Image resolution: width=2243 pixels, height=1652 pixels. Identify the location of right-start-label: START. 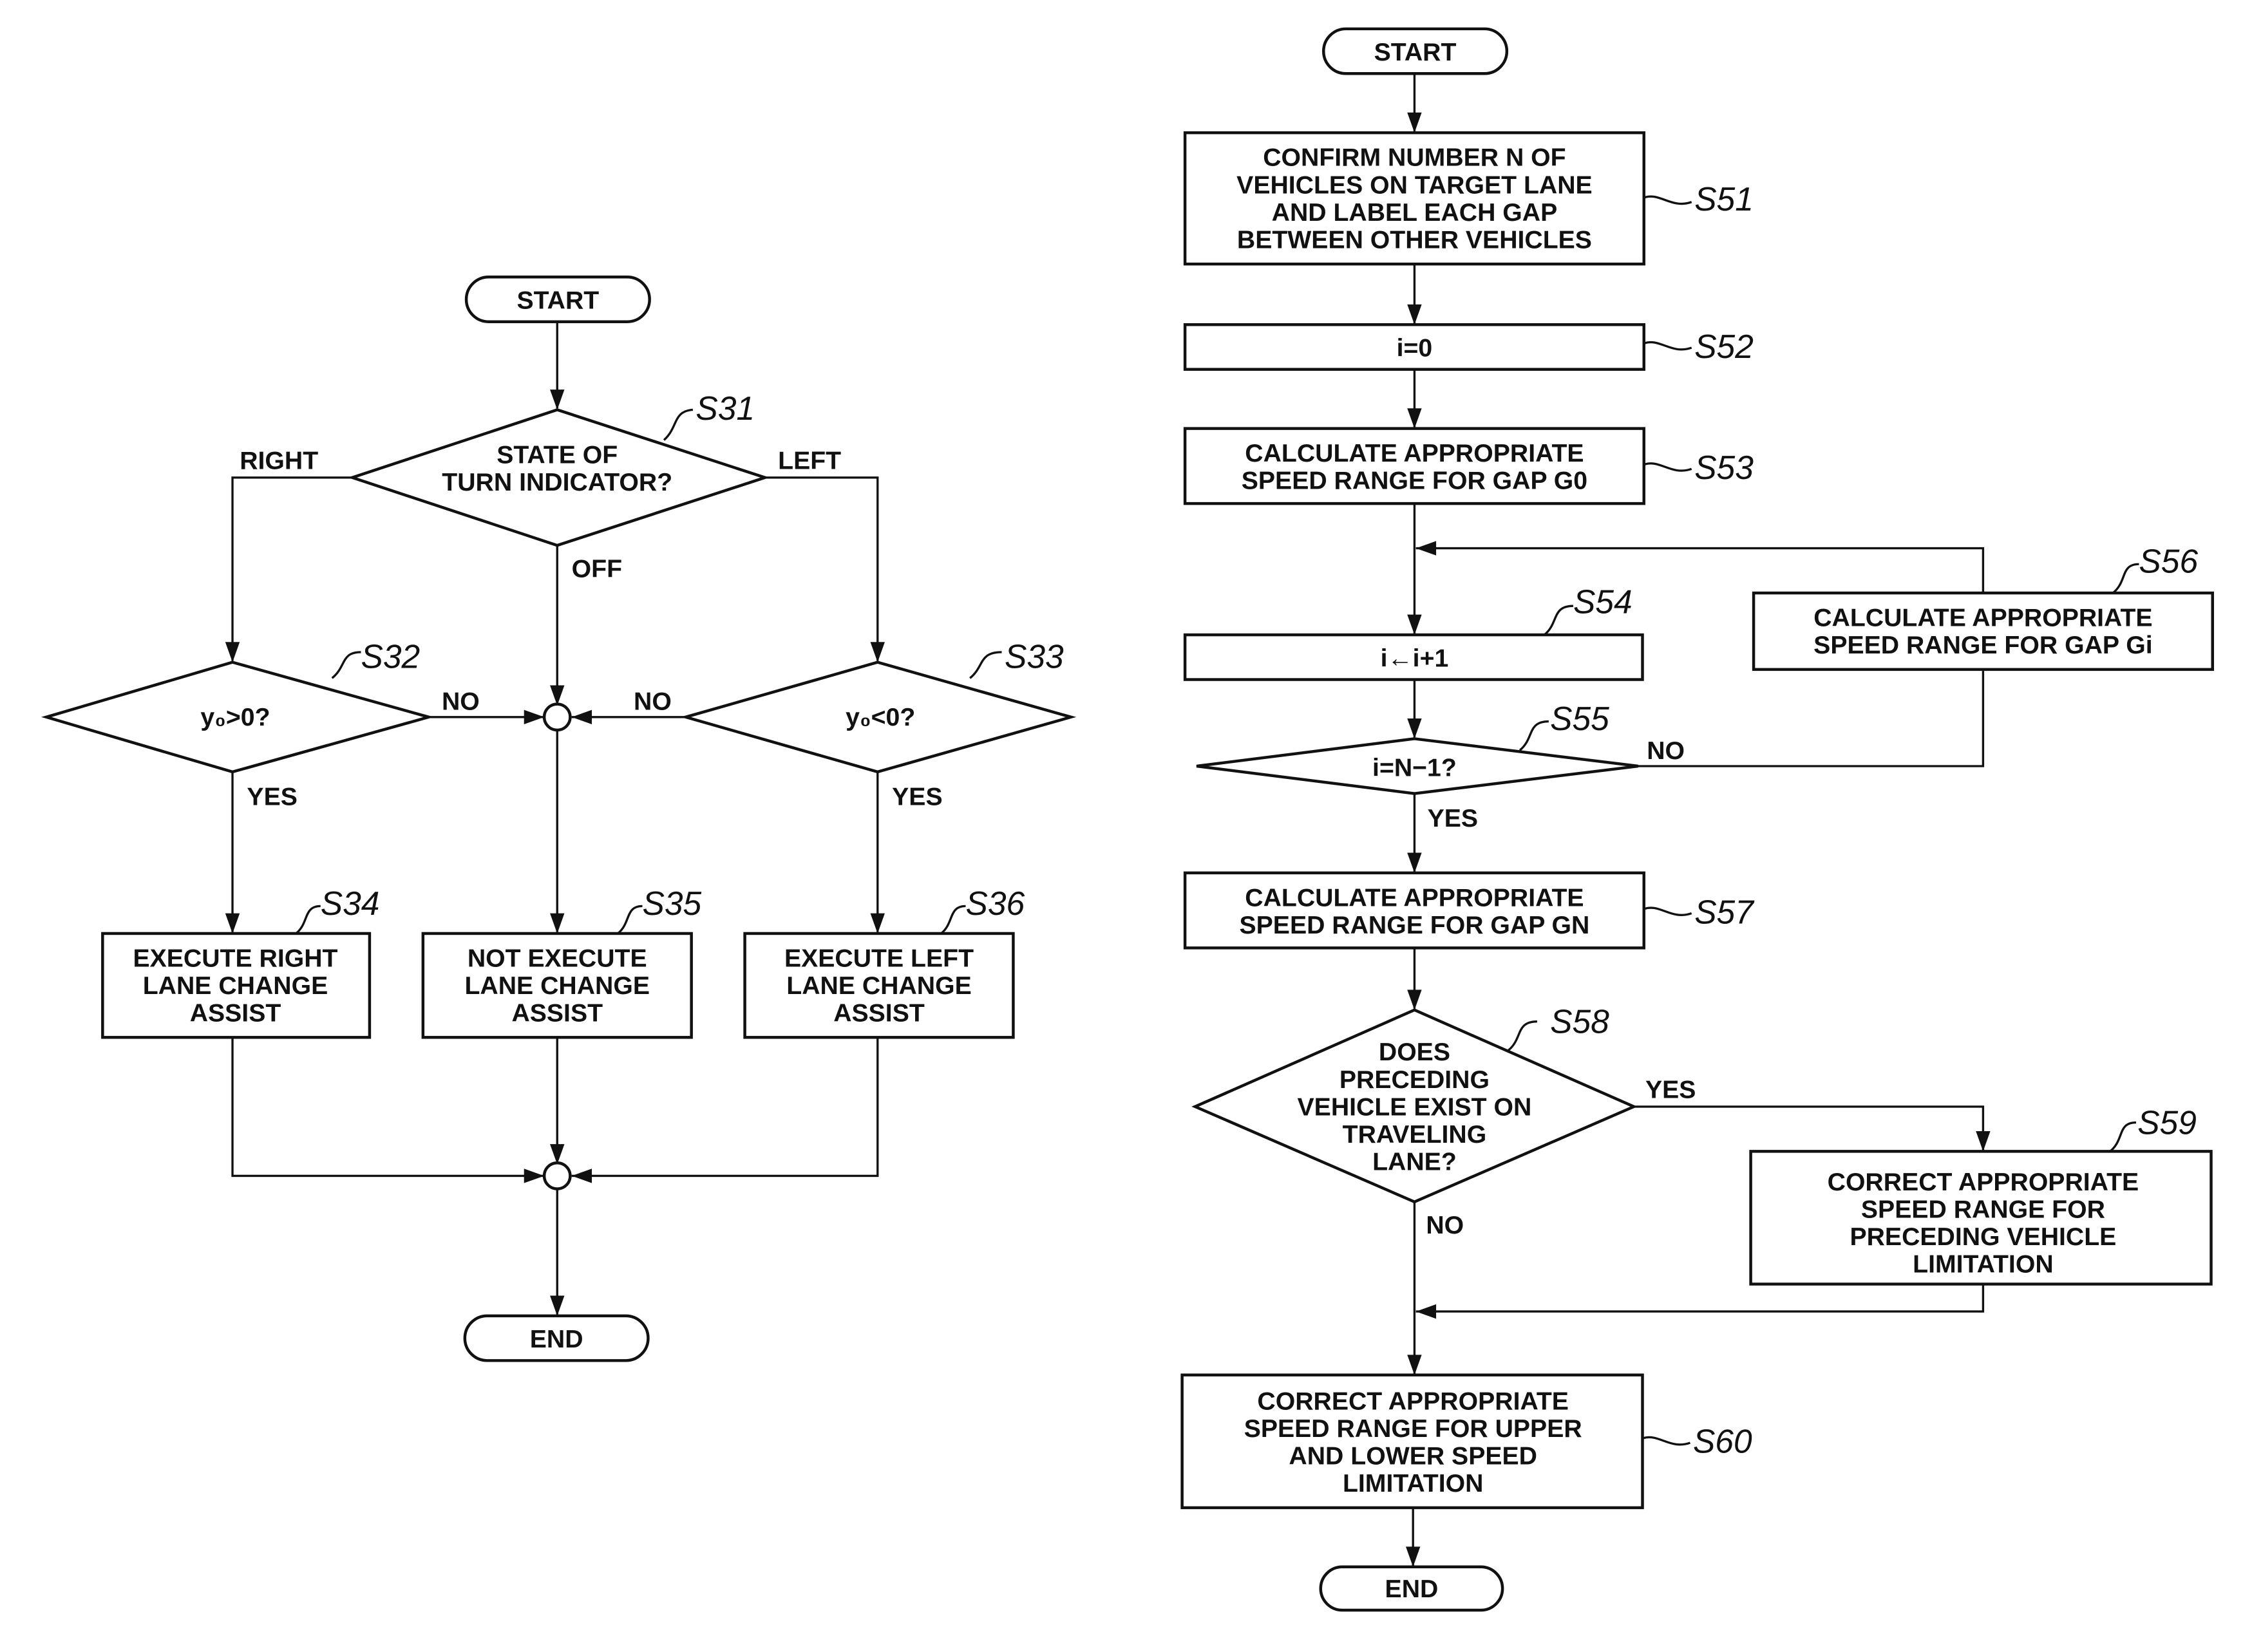
(1416, 52).